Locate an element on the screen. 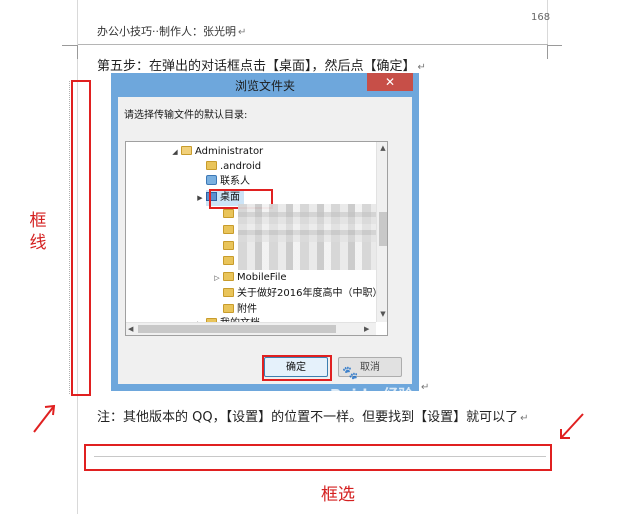 The image size is (640, 514). blurred-region is located at coordinates (310, 227).